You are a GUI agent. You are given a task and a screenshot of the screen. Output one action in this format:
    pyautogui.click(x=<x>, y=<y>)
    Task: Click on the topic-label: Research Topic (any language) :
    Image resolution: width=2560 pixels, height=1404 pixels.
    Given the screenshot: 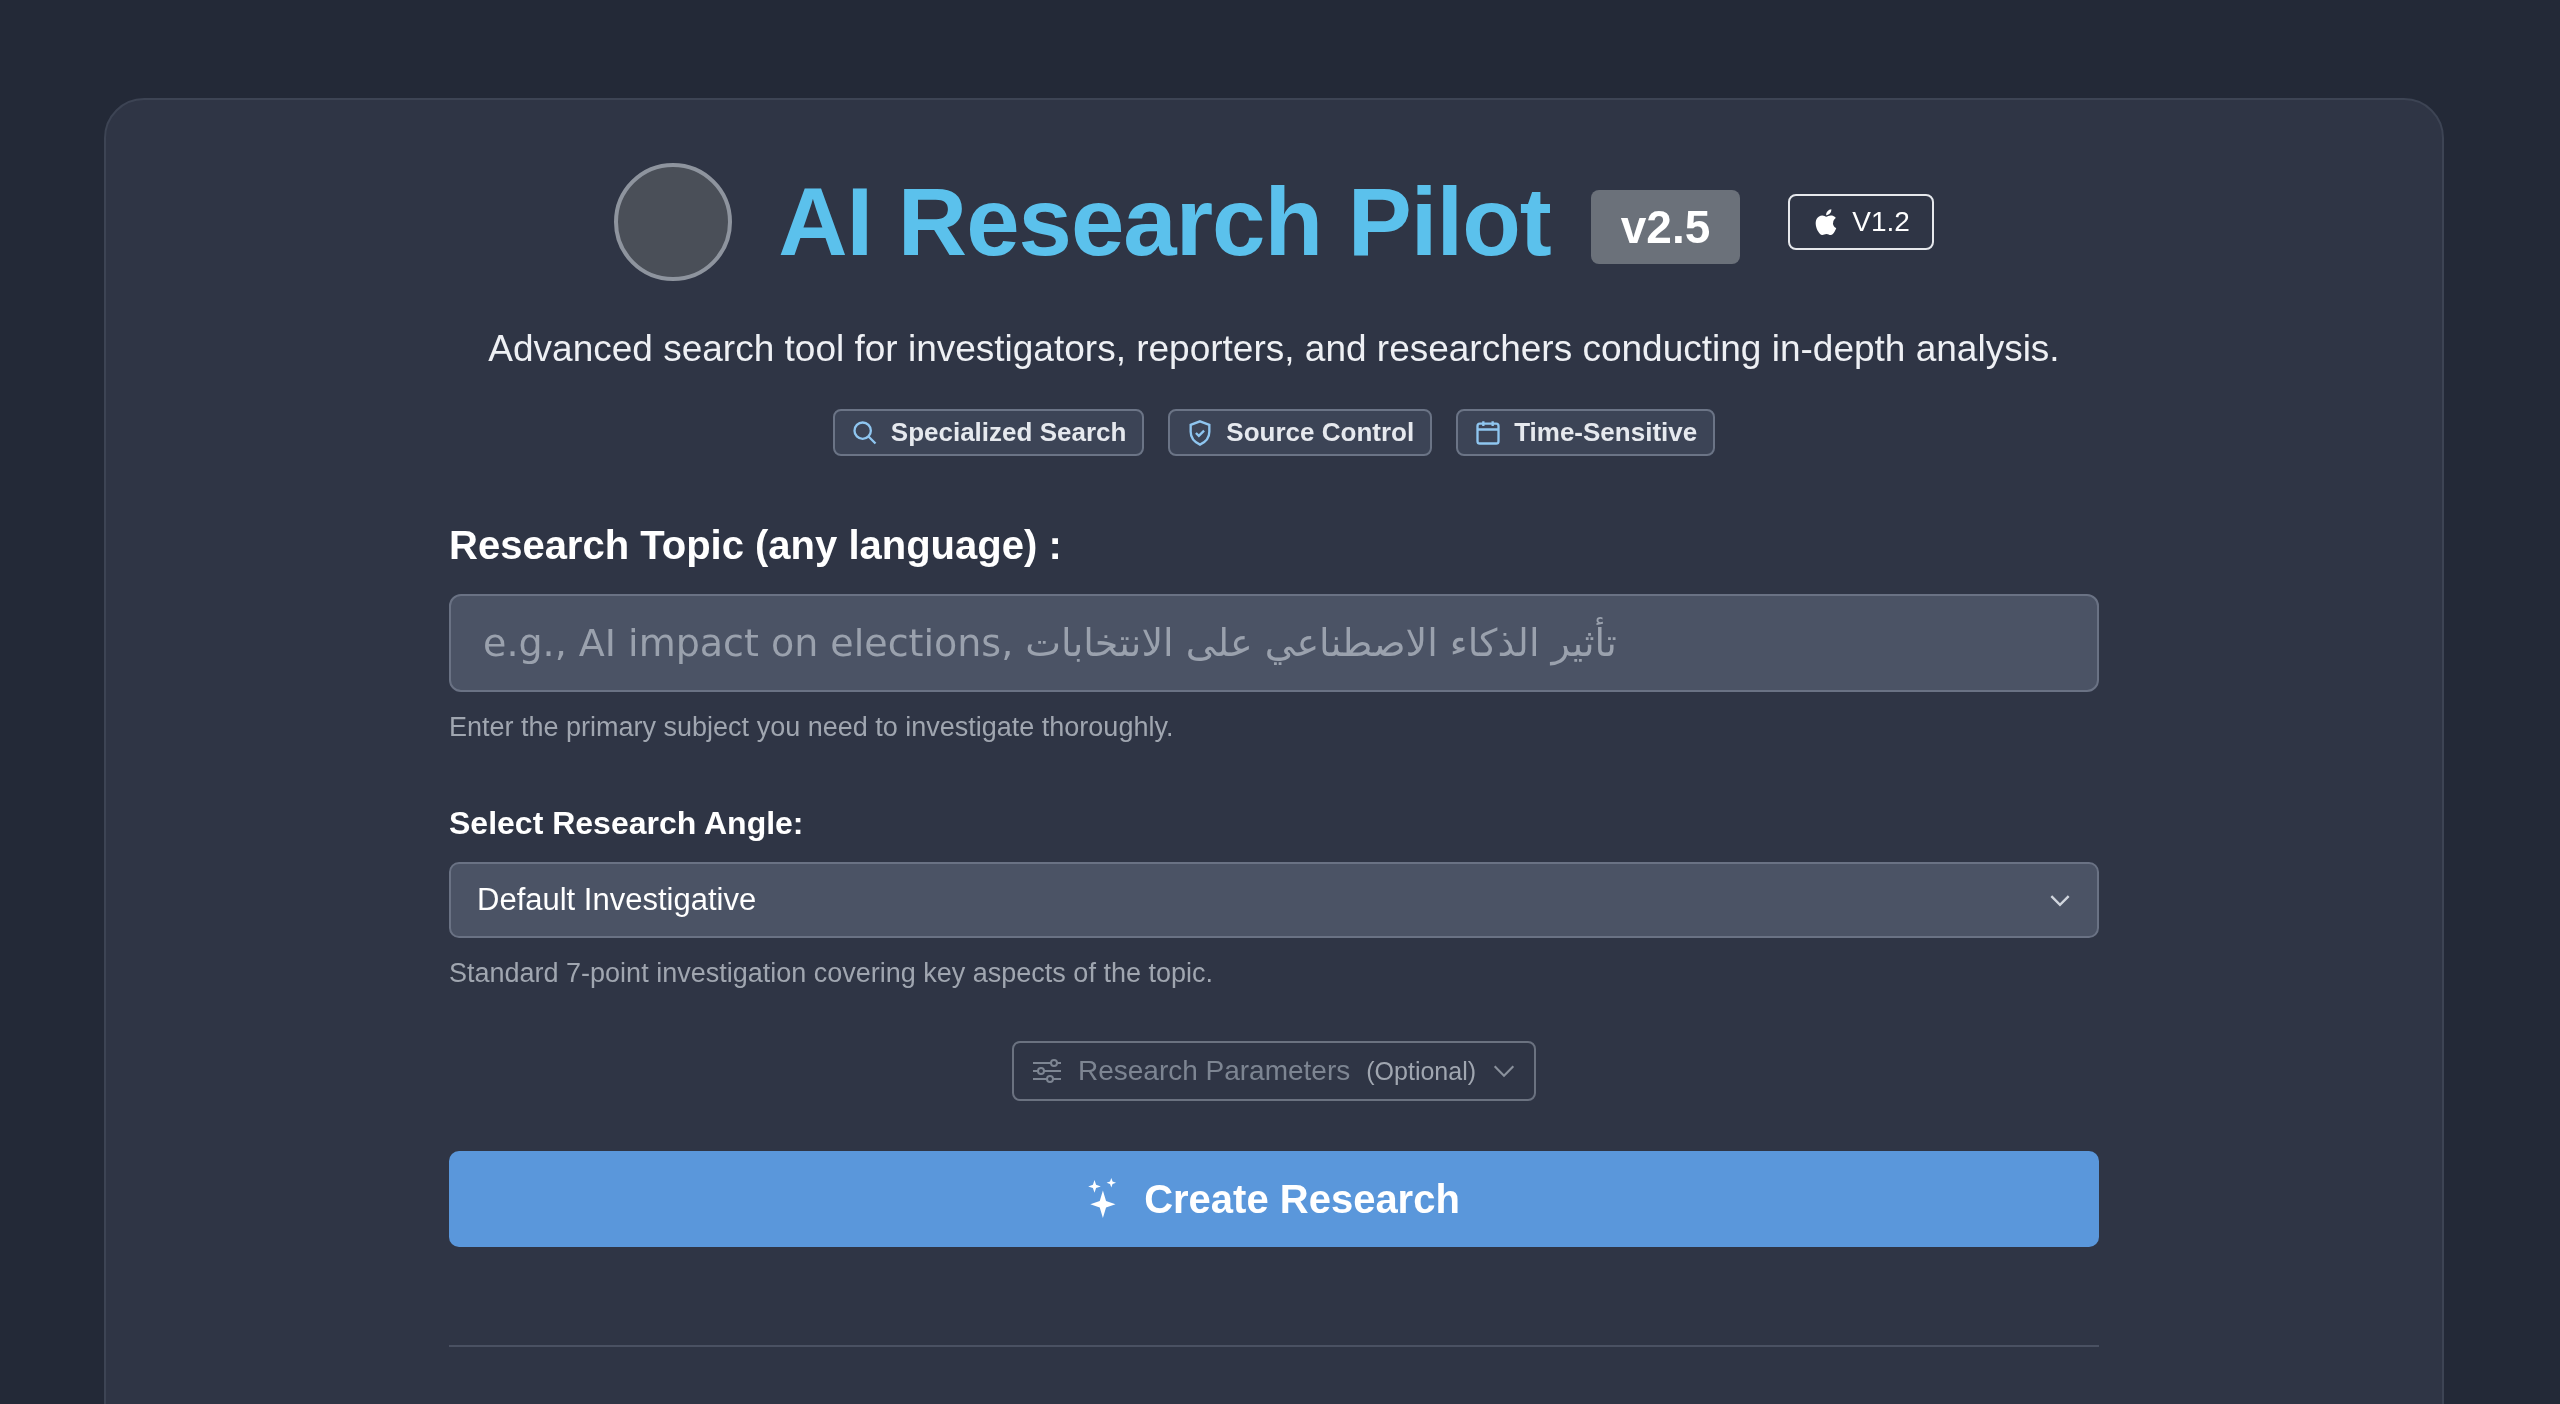 What is the action you would take?
    pyautogui.click(x=756, y=545)
    